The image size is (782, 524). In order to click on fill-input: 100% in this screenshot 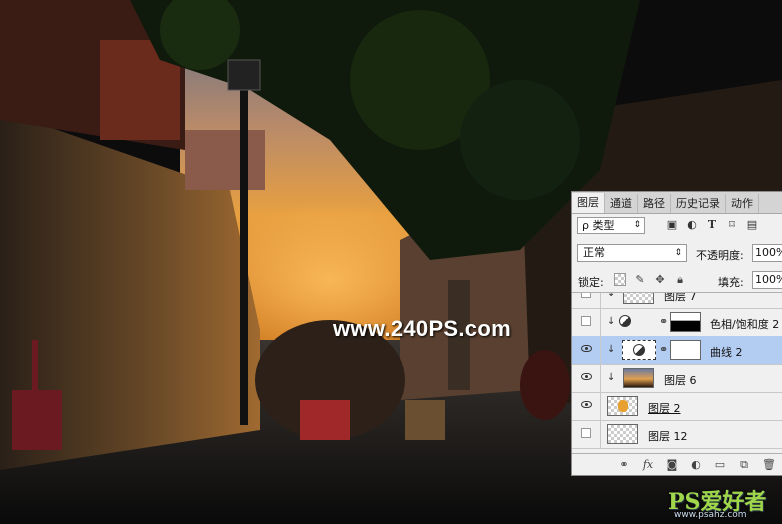, I will do `click(767, 280)`.